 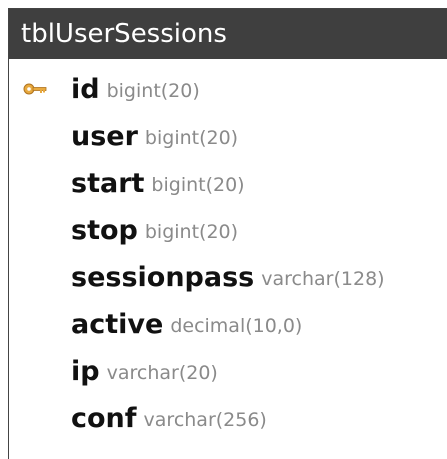 What do you see at coordinates (85, 89) in the screenshot?
I see `field-name: id` at bounding box center [85, 89].